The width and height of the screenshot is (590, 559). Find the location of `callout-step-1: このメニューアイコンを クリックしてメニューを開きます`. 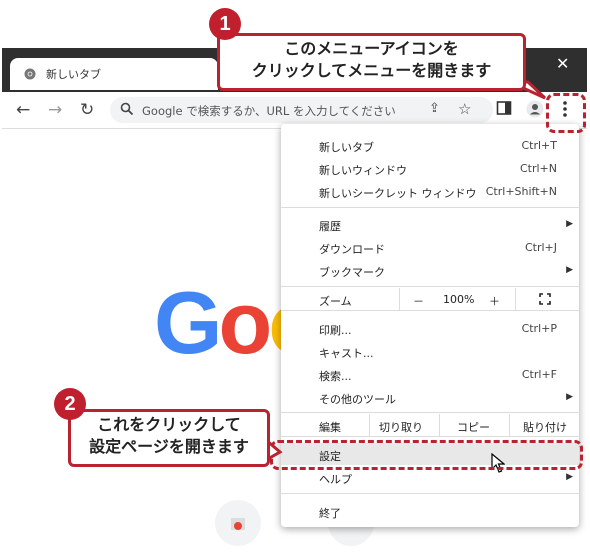

callout-step-1: このメニューアイコンを クリックしてメニューを開きます is located at coordinates (371, 62).